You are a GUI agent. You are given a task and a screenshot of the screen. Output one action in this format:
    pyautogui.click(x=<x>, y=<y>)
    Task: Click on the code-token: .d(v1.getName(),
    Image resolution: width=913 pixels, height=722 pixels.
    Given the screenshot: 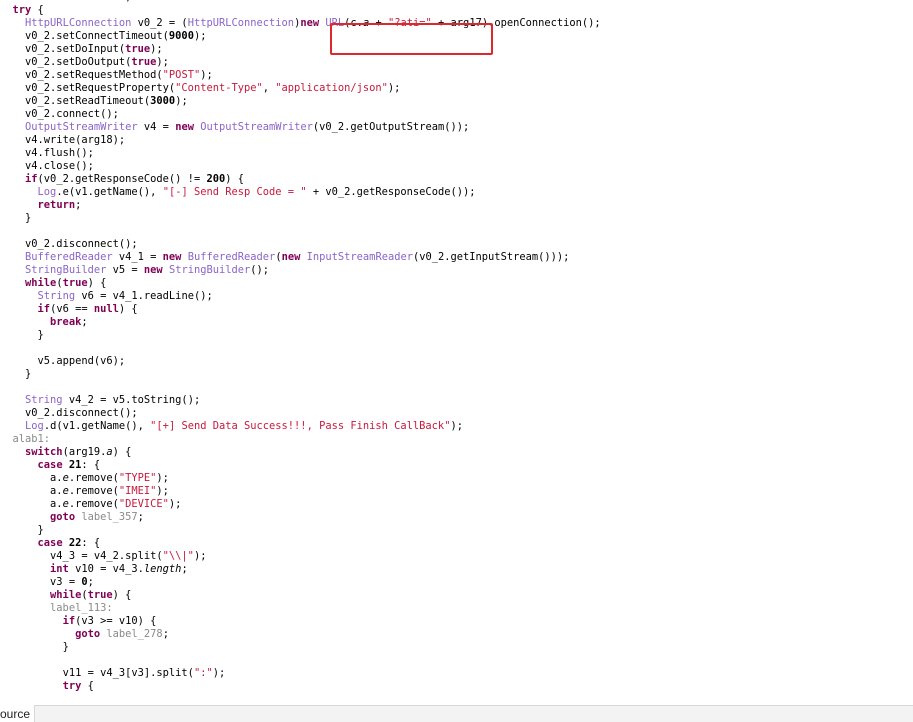 What is the action you would take?
    pyautogui.click(x=97, y=426)
    